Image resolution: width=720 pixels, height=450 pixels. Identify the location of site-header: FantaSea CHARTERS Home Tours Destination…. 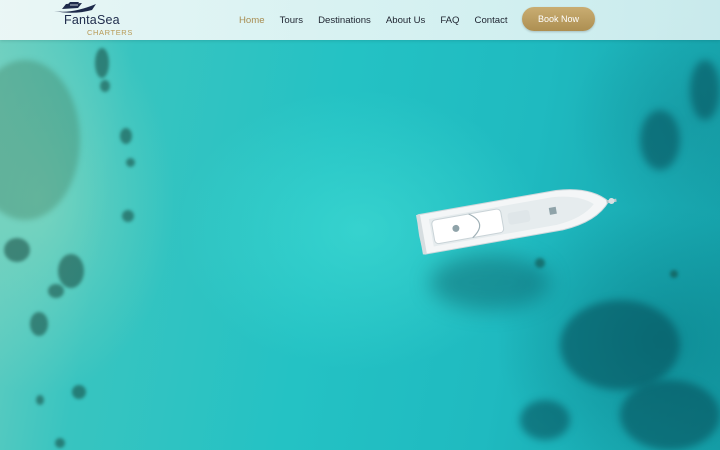
(360, 20).